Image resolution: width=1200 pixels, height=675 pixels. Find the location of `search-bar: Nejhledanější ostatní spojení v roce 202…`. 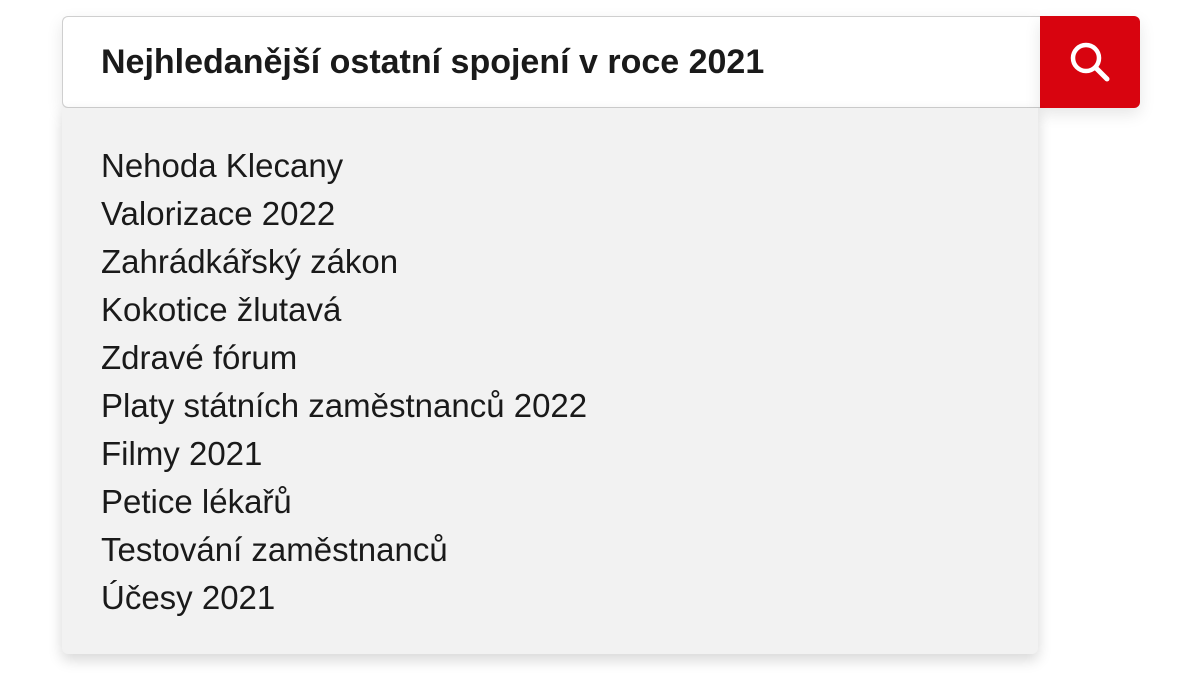

search-bar: Nejhledanější ostatní spojení v roce 202… is located at coordinates (601, 62).